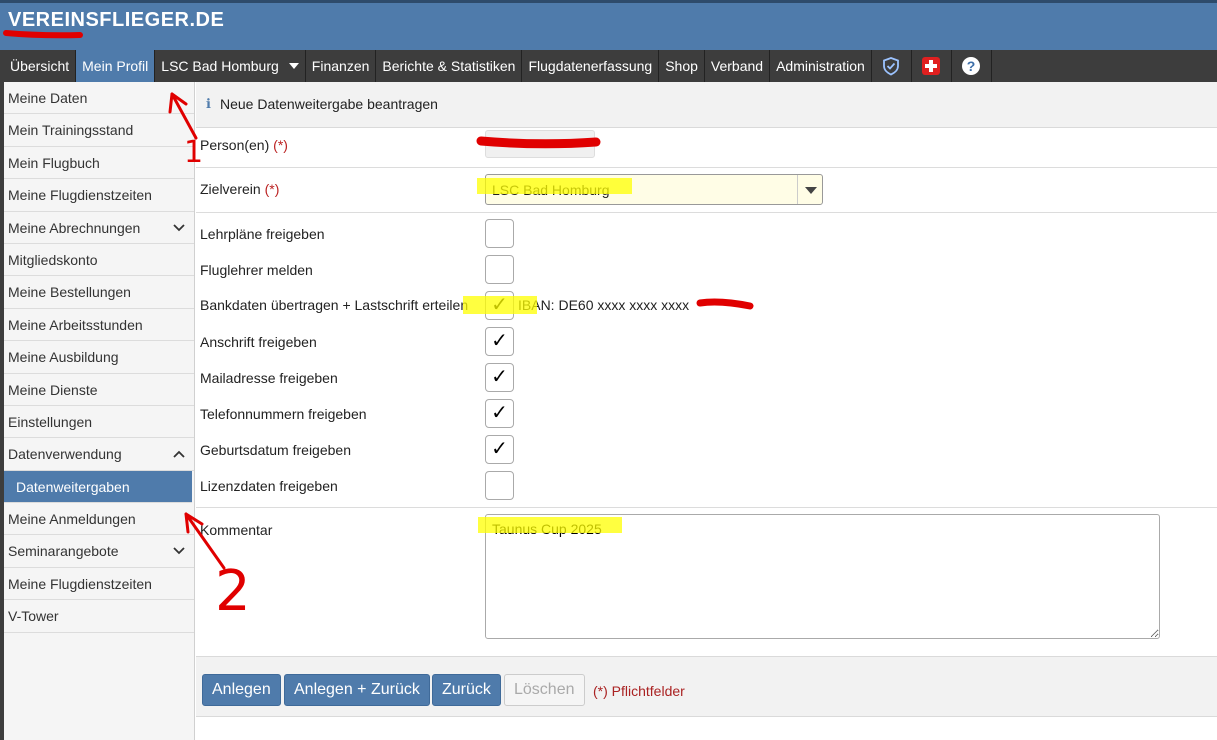 Image resolution: width=1217 pixels, height=740 pixels. I want to click on sidebar-item-dienste: Meine Dienste, so click(99, 390).